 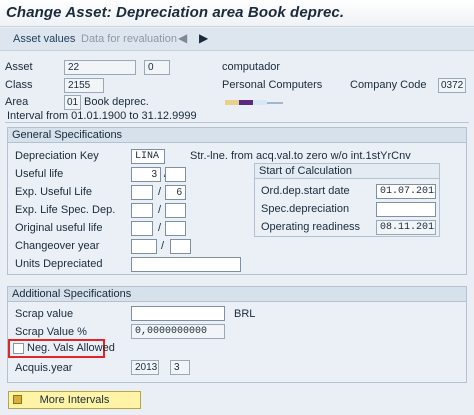 What do you see at coordinates (237, 39) in the screenshot?
I see `application-toolbar: Asset values Data for revaluation ◀ ▶` at bounding box center [237, 39].